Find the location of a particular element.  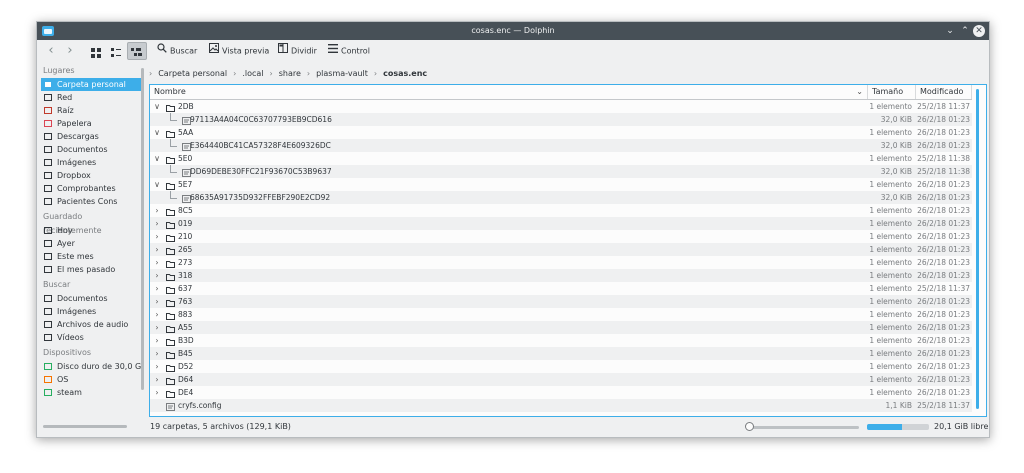

folder-row: › 763 1 elemento 26/2/18 01:23 is located at coordinates (561, 301).